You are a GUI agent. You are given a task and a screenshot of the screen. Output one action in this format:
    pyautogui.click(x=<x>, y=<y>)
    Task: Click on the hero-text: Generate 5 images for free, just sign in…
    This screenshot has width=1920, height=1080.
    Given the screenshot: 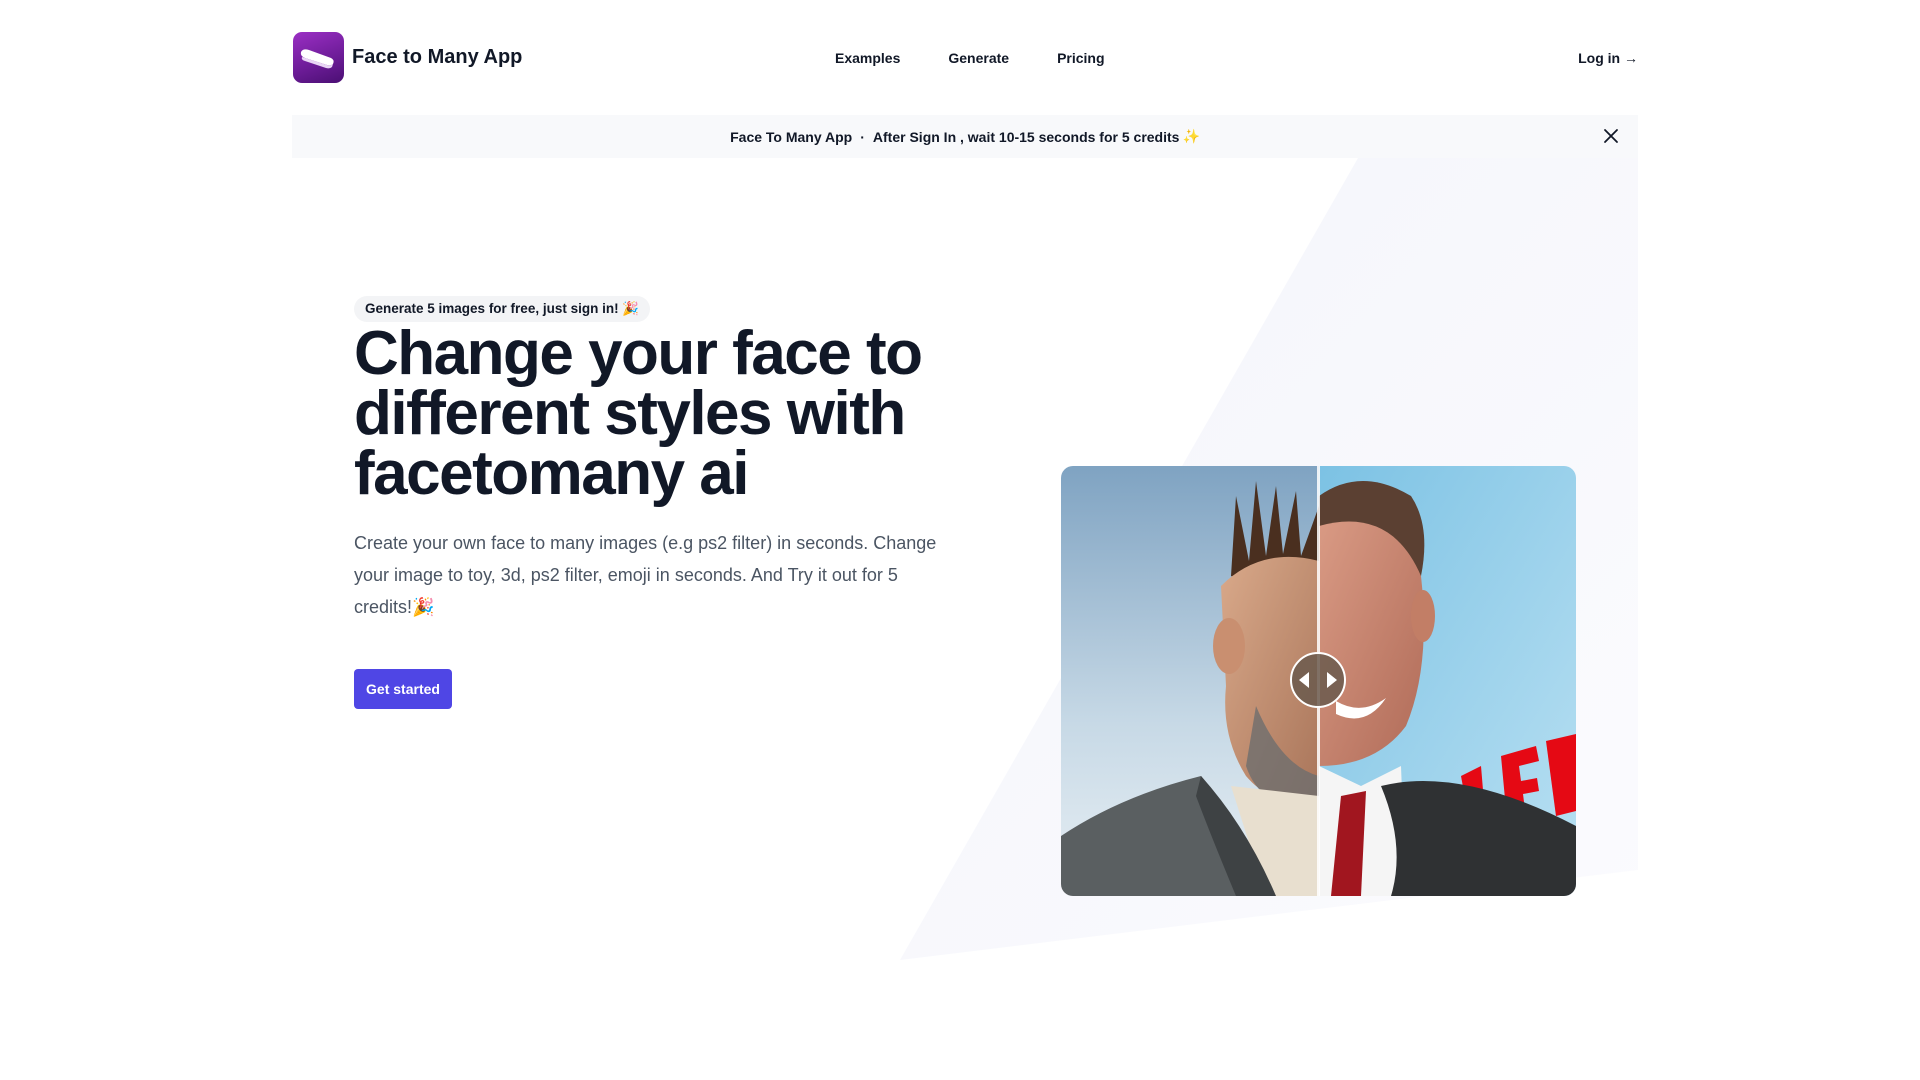 What is the action you would take?
    pyautogui.click(x=654, y=502)
    